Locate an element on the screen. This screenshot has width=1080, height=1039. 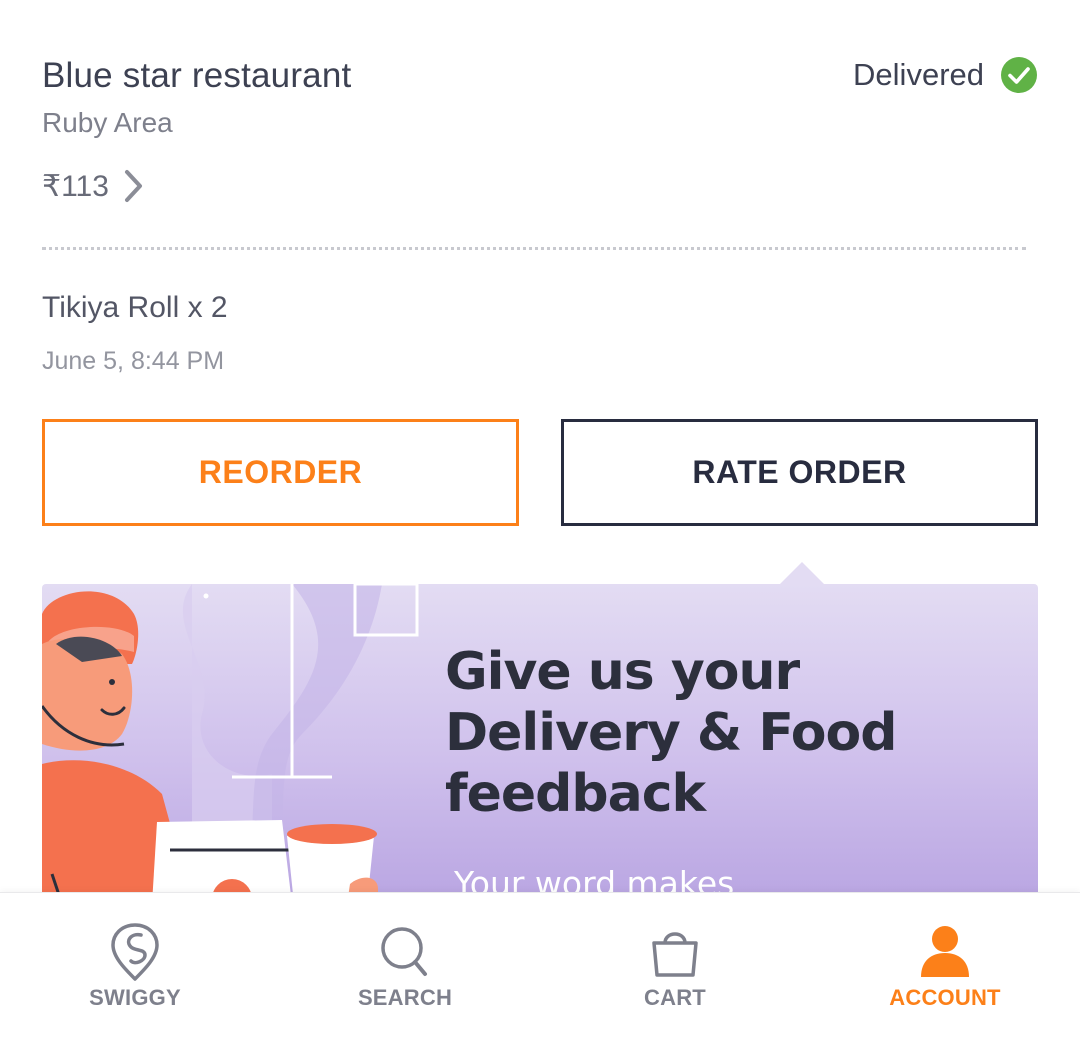
nav-cart: CART is located at coordinates (675, 966).